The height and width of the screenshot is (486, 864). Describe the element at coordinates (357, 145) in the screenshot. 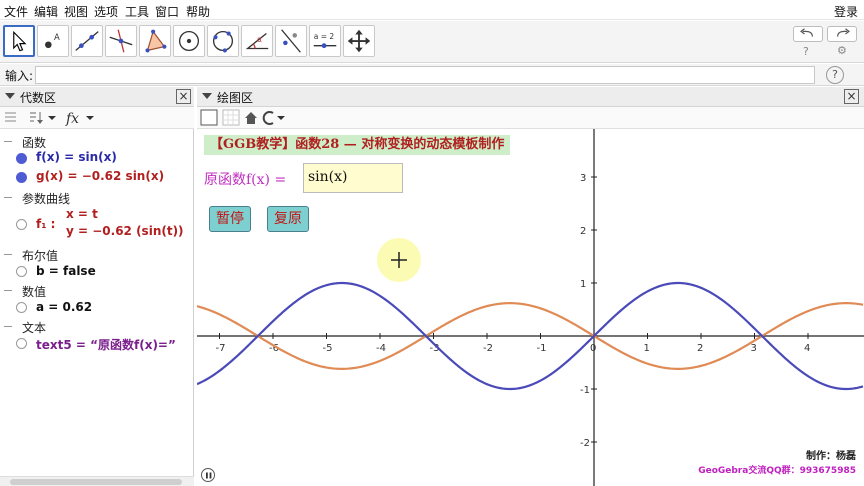

I see `lesson-title-banner: 【GGB教学】函数28 — 对称变换的动态模板制作` at that location.